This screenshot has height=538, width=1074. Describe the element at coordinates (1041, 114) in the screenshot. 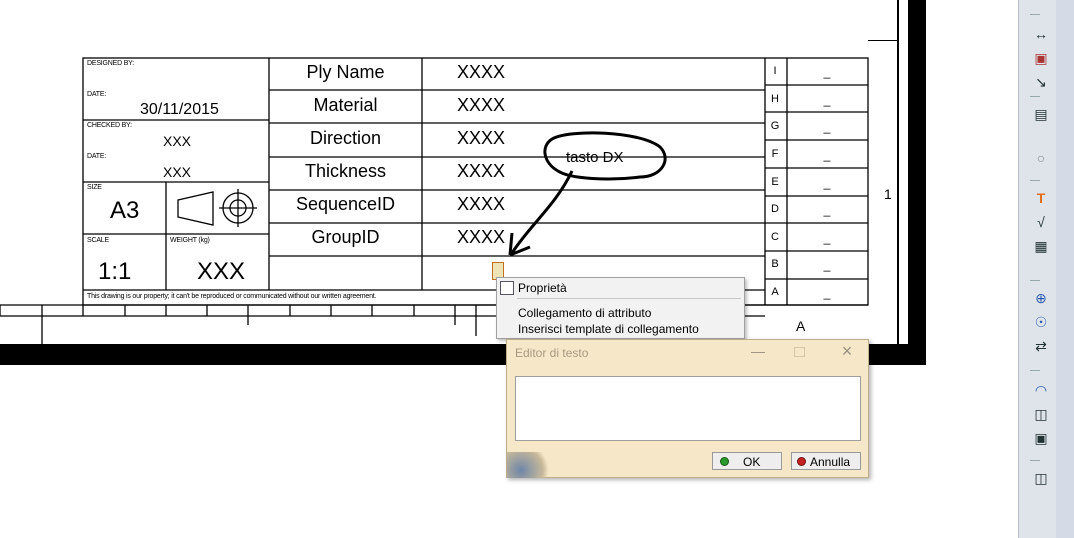

I see `text-frame-icon: ▤` at that location.